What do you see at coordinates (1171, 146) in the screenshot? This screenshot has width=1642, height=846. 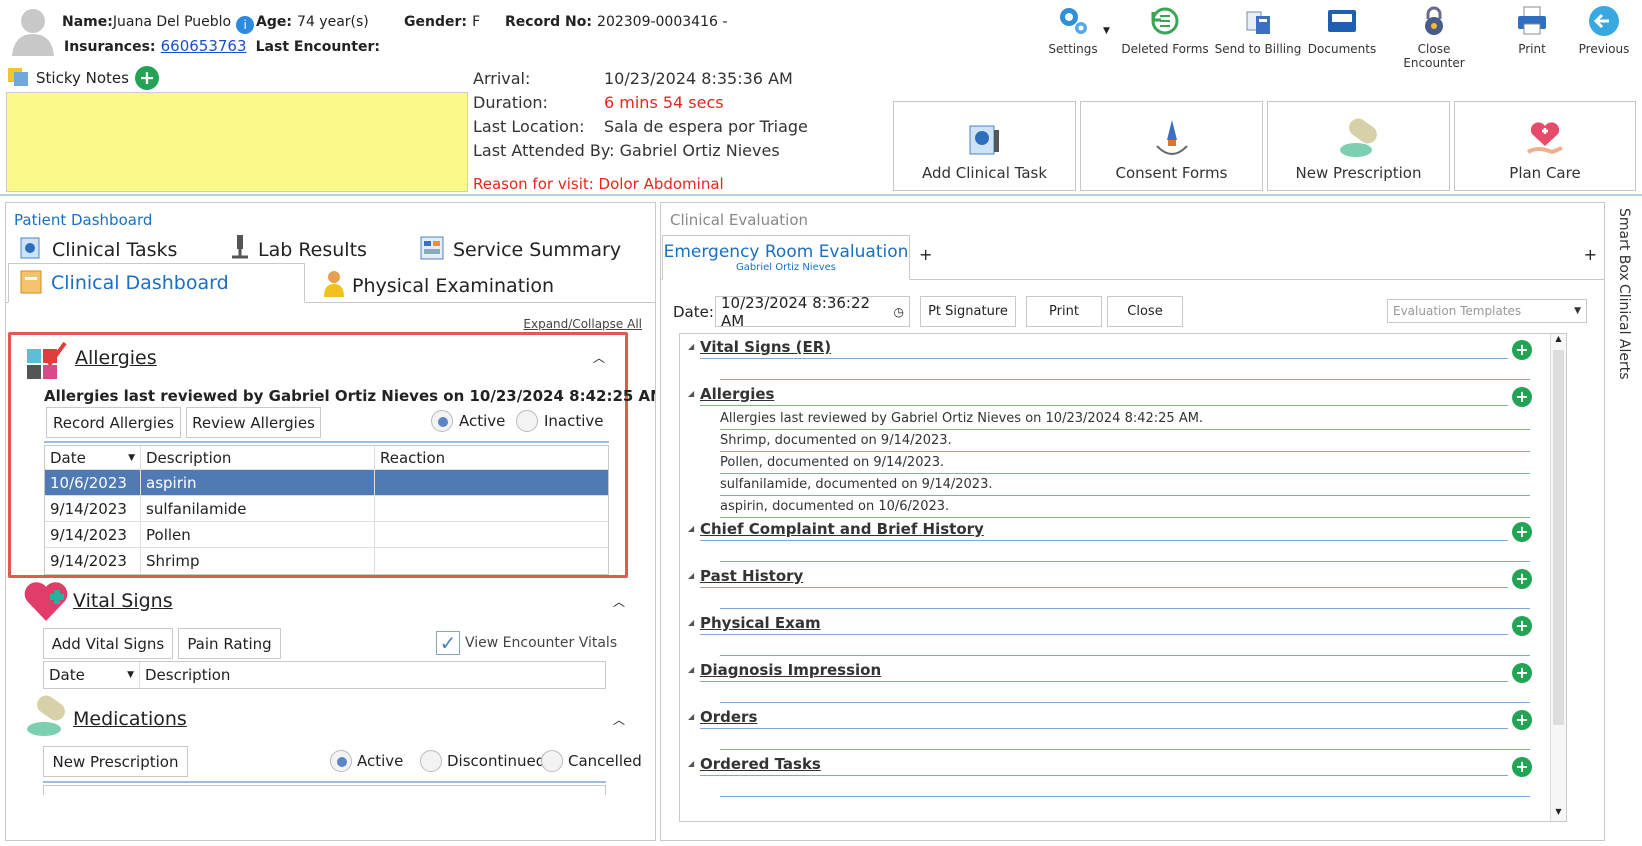 I see `consent-forms-button: Consent Forms` at bounding box center [1171, 146].